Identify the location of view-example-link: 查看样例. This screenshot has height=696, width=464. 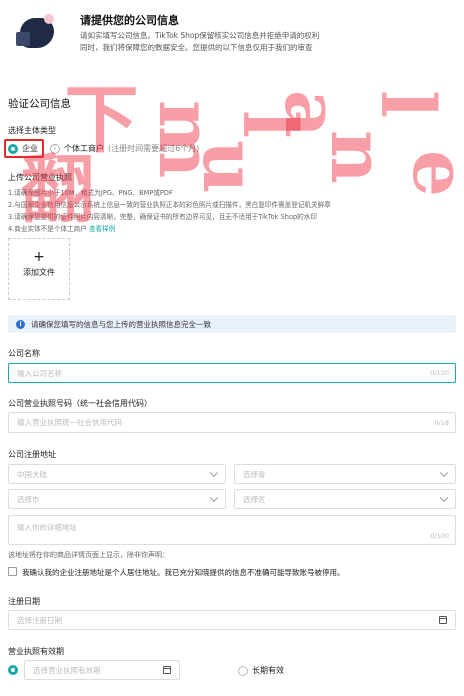
(102, 229).